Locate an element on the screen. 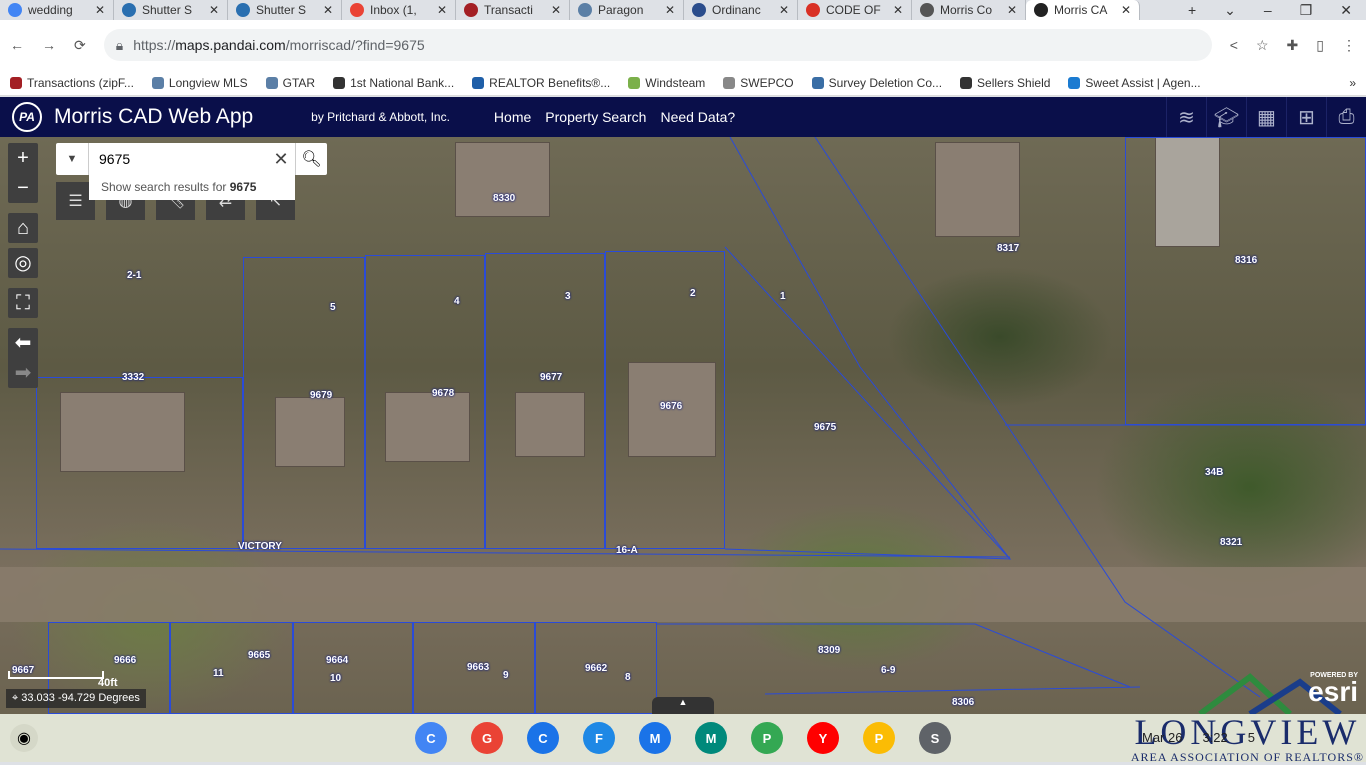 This screenshot has height=765, width=1366. bookmark: Longview MLS is located at coordinates (199, 83).